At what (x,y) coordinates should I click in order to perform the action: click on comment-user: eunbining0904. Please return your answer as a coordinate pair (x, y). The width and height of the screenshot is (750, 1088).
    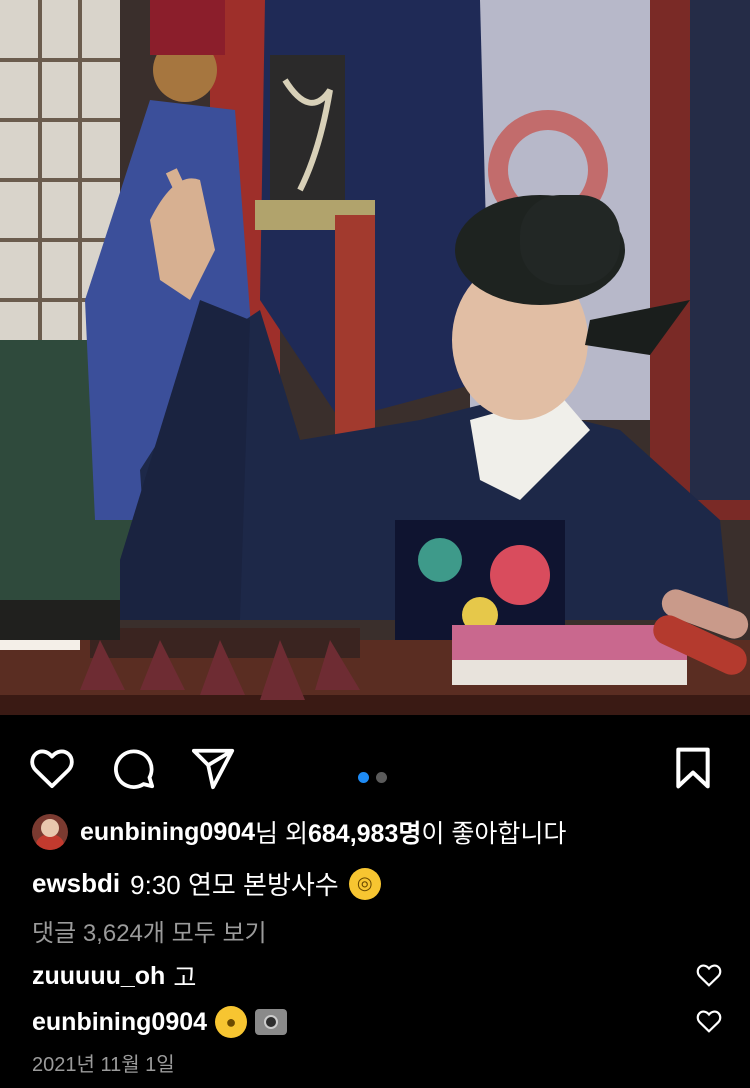
    Looking at the image, I should click on (119, 1022).